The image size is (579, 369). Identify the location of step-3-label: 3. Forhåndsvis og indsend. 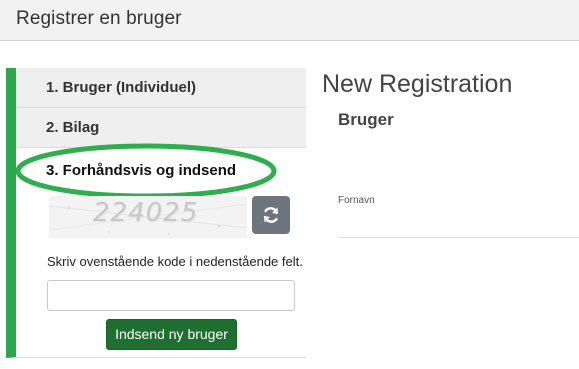
(141, 170).